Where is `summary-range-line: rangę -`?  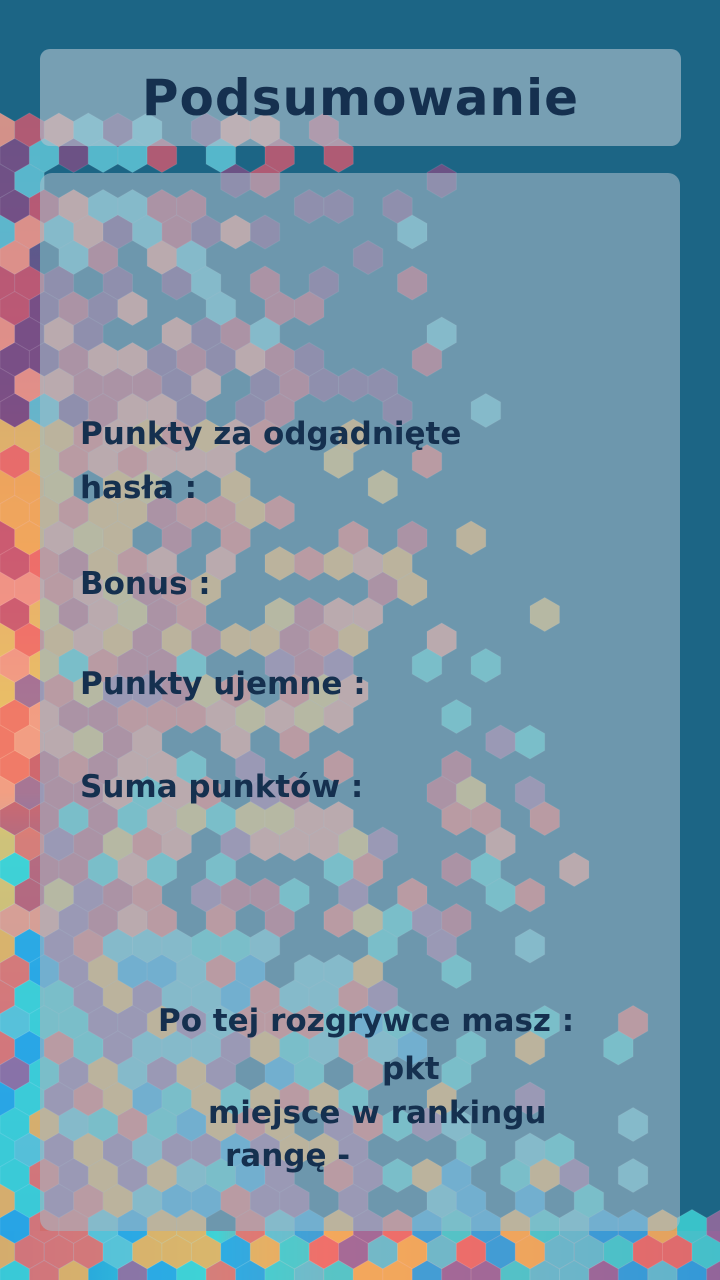
summary-range-line: rangę - is located at coordinates (287, 1156).